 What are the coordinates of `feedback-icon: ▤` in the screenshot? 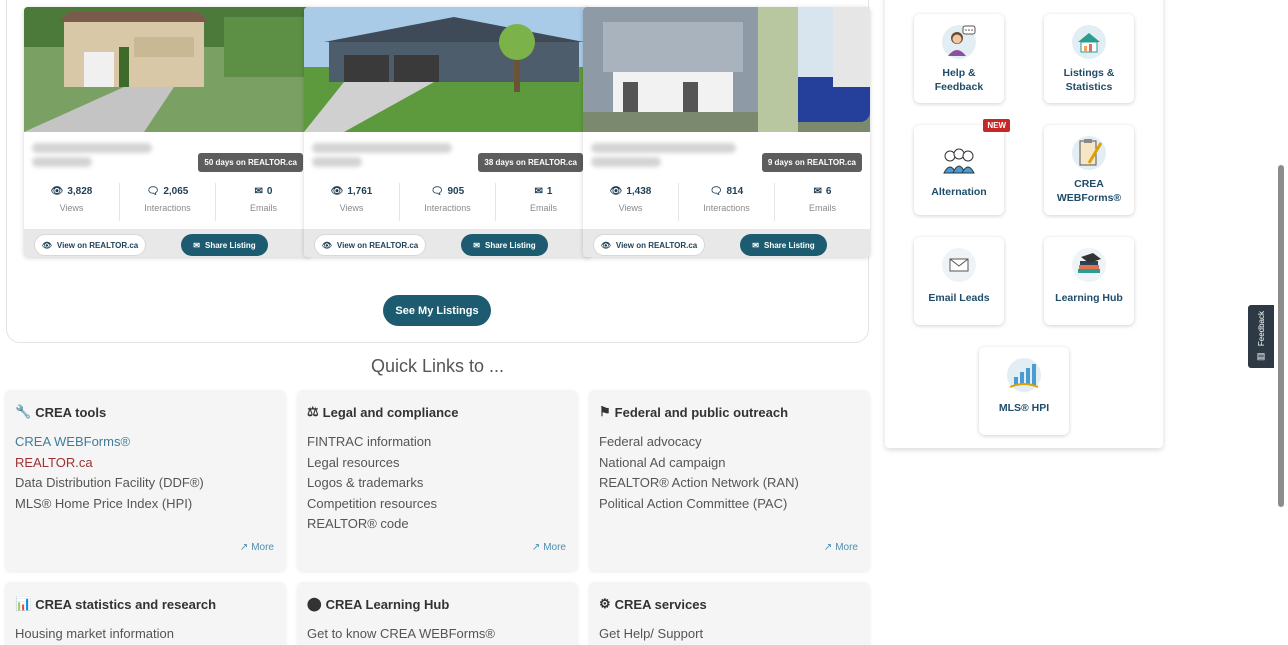 It's located at (1261, 355).